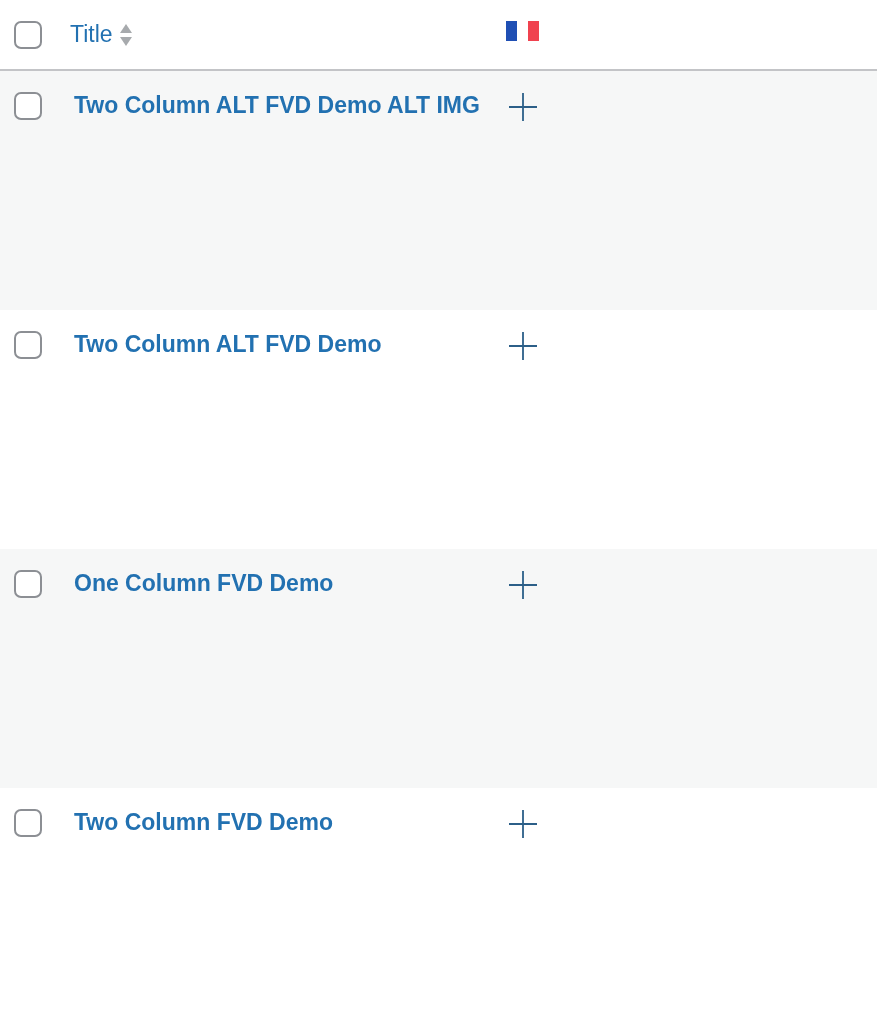 The height and width of the screenshot is (1024, 877). What do you see at coordinates (282, 344) in the screenshot?
I see `post-title-link: Two Column ALT FVD Demo` at bounding box center [282, 344].